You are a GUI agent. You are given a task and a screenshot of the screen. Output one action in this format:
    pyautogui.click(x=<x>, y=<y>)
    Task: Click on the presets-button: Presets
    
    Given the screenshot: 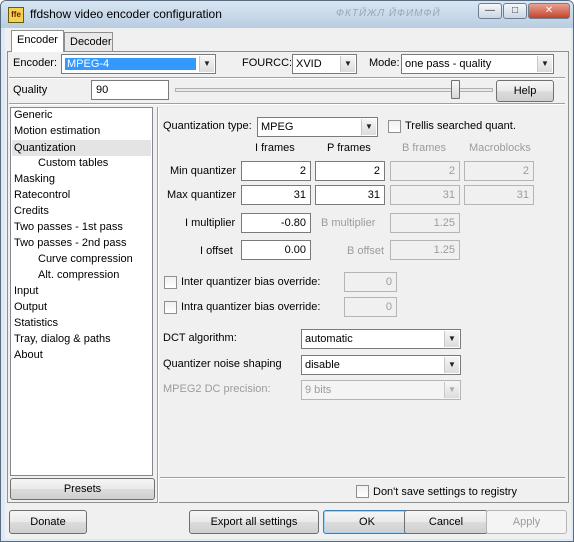 What is the action you would take?
    pyautogui.click(x=82, y=489)
    